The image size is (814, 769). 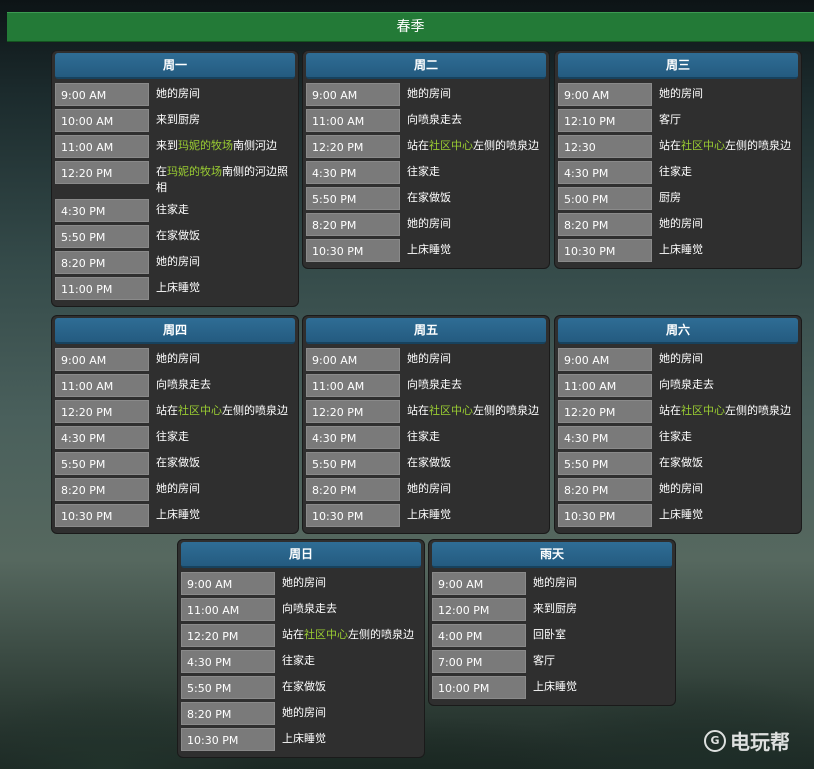 I want to click on schedule-row: 10:00 AM 来到厨房, so click(x=175, y=120).